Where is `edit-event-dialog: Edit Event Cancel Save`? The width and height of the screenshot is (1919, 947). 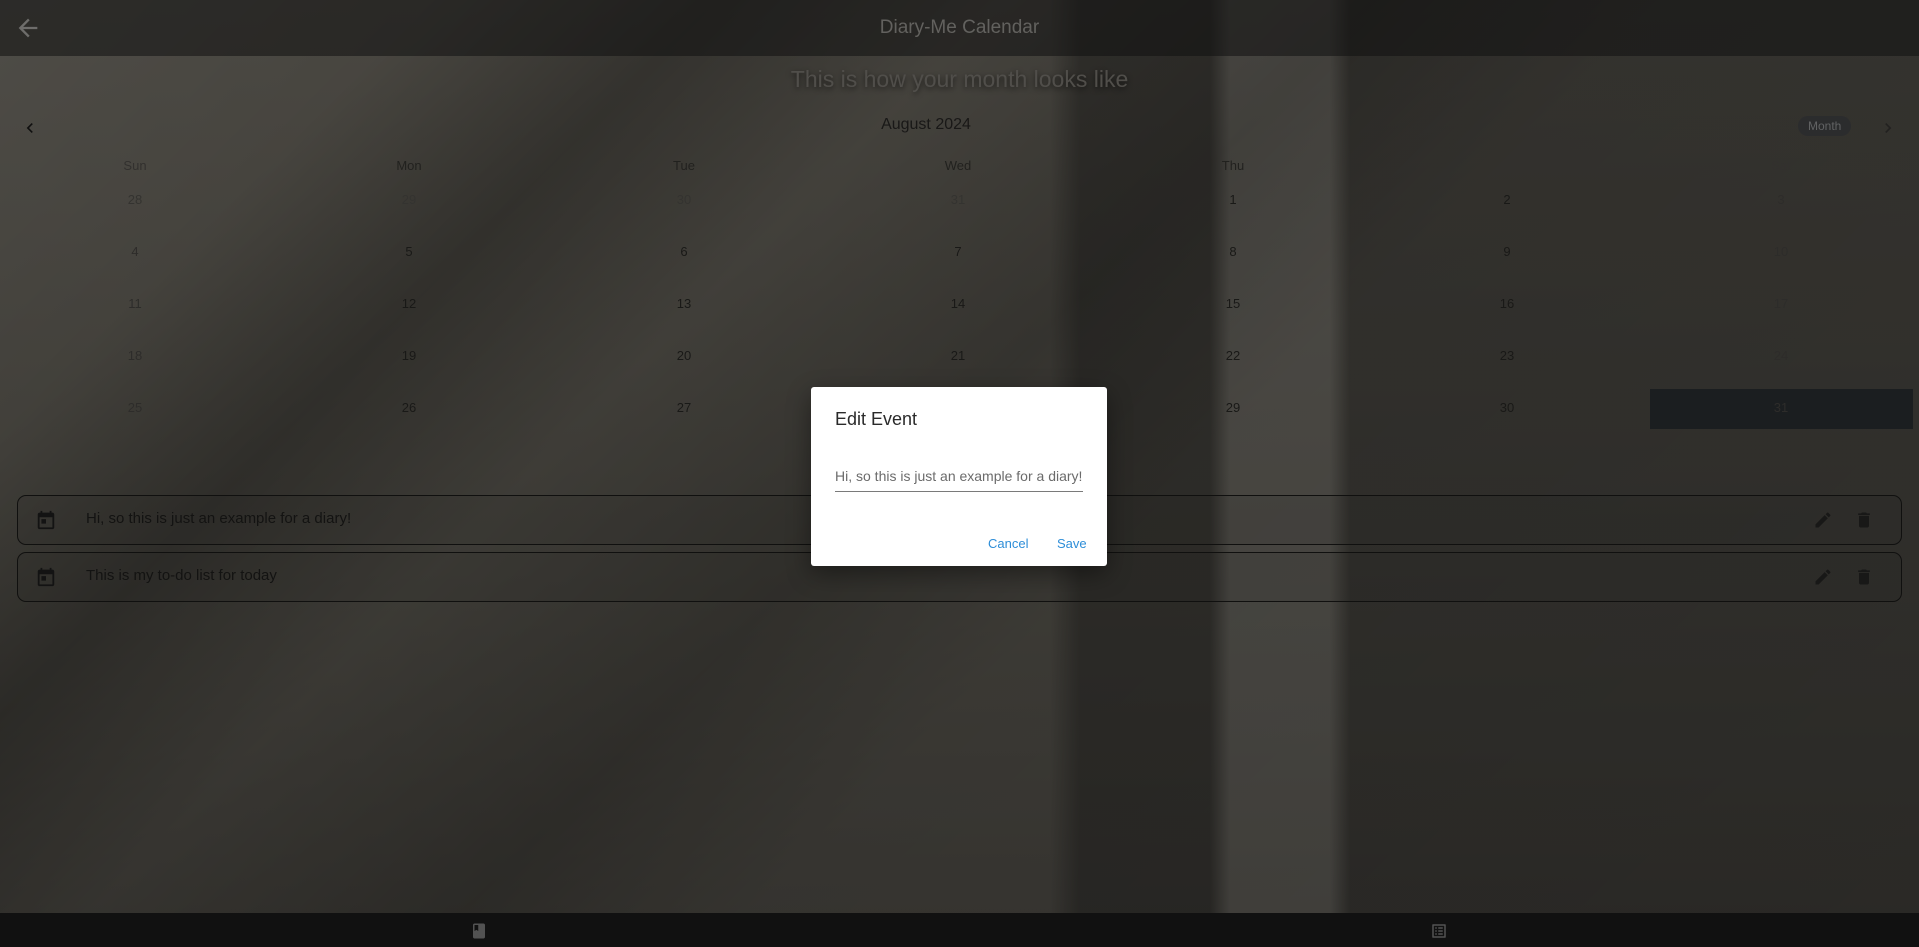 edit-event-dialog: Edit Event Cancel Save is located at coordinates (959, 476).